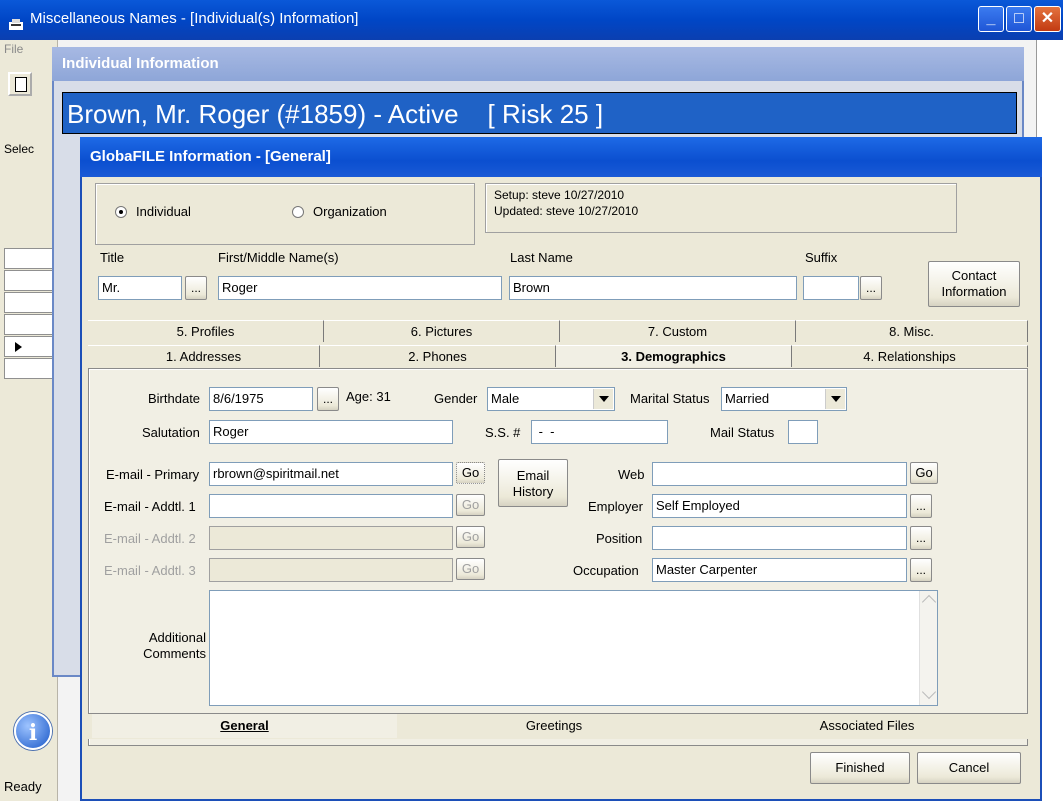 The height and width of the screenshot is (801, 1063). What do you see at coordinates (150, 538) in the screenshot?
I see `email-addtl2-label: E-mail - Addtl. 2` at bounding box center [150, 538].